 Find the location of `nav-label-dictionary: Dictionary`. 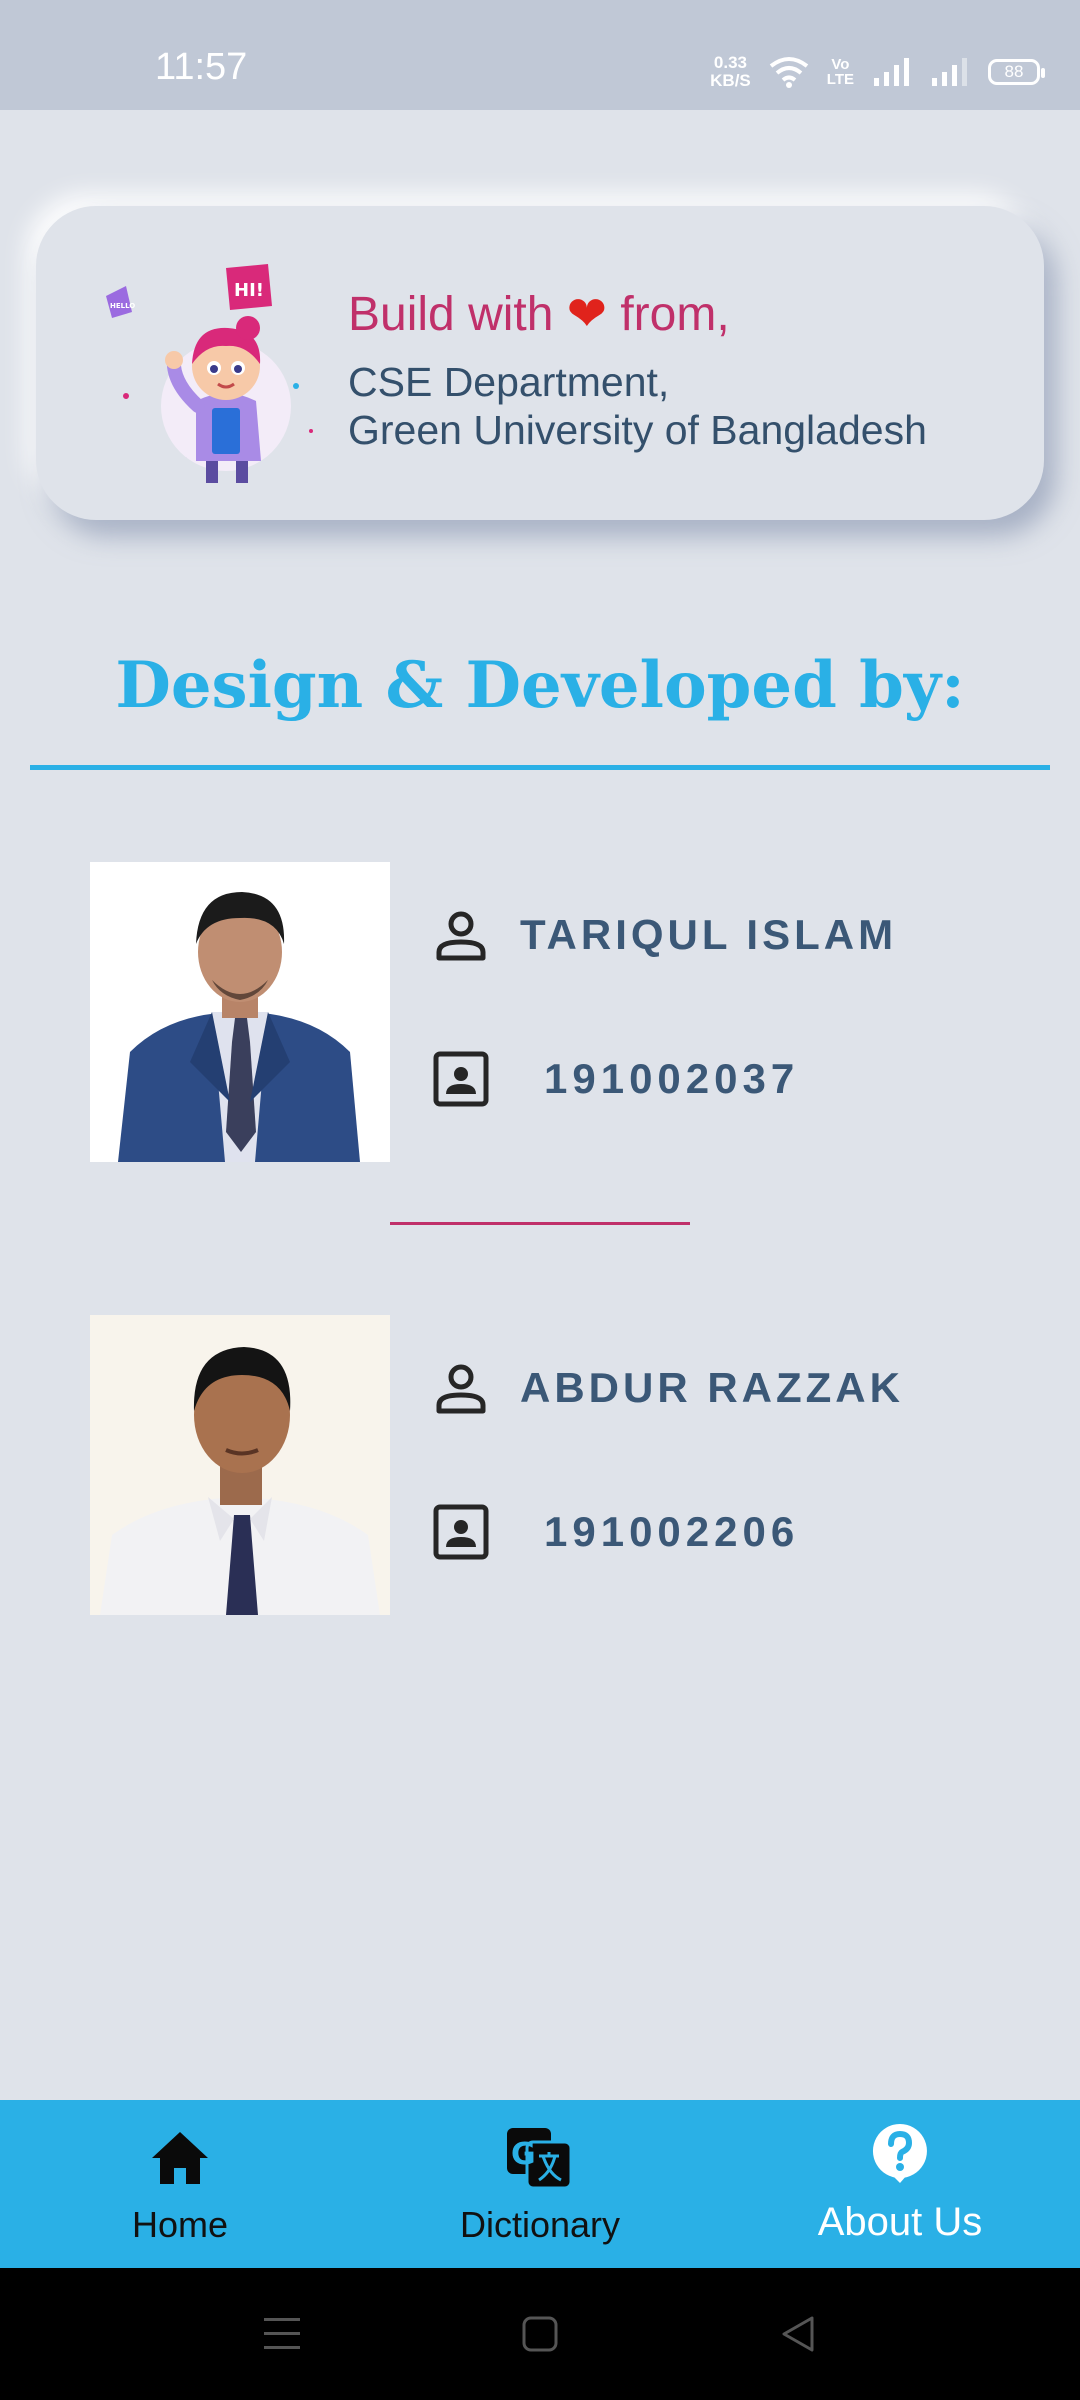

nav-label-dictionary: Dictionary is located at coordinates (540, 2224).